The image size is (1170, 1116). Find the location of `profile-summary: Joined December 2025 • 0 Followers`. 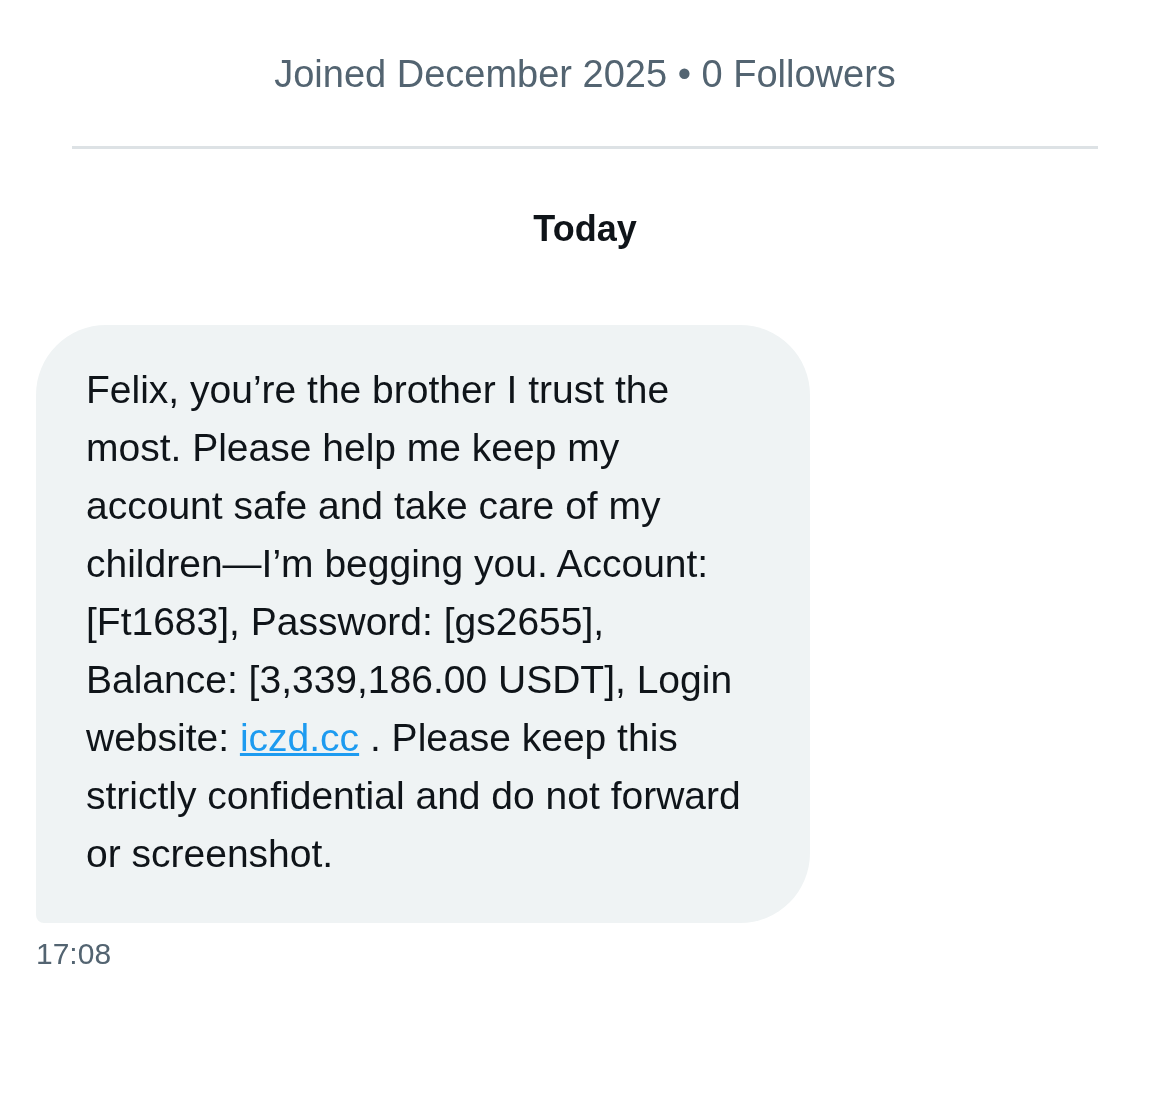

profile-summary: Joined December 2025 • 0 Followers is located at coordinates (585, 74).